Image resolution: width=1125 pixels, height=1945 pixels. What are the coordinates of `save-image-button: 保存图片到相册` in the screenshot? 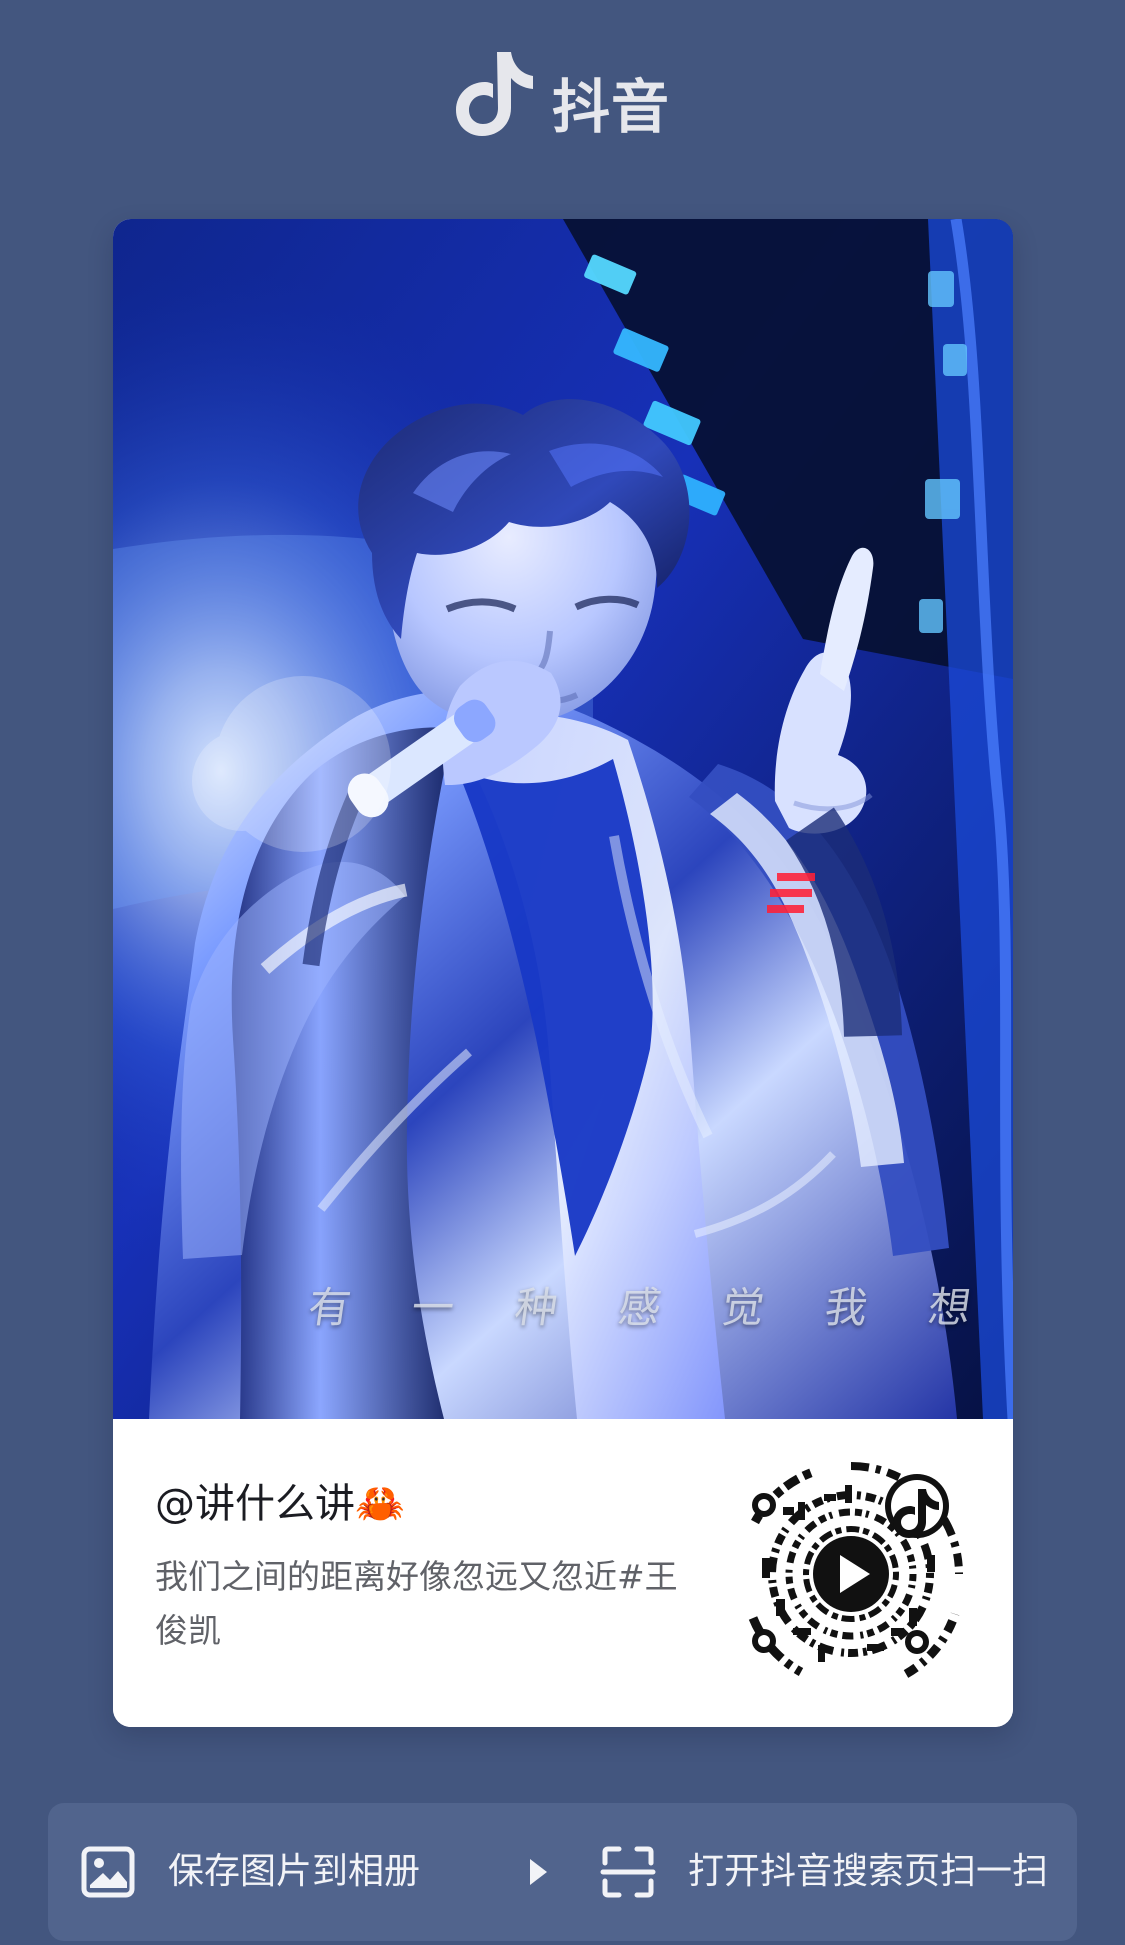 It's located at (339, 1872).